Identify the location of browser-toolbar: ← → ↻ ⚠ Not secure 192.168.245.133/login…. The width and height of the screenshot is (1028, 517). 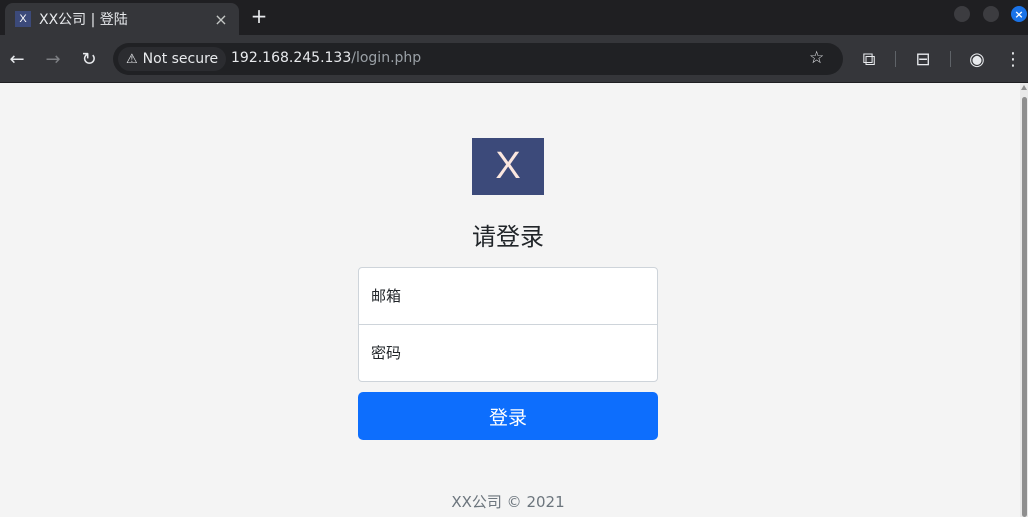
(514, 59).